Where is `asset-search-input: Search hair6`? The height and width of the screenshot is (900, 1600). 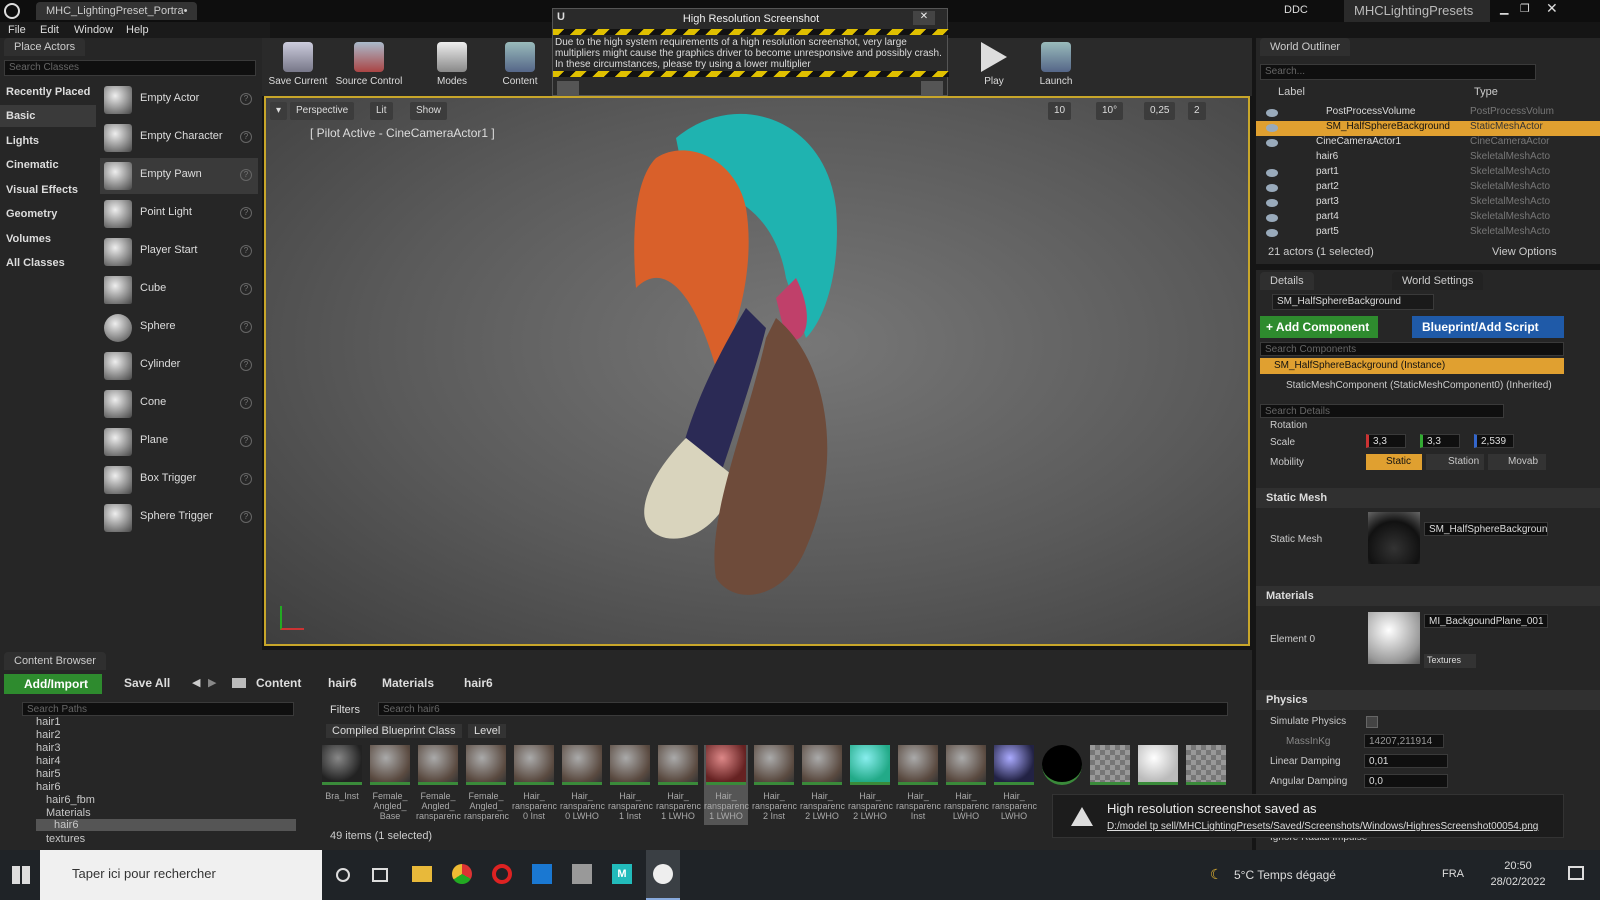 asset-search-input: Search hair6 is located at coordinates (803, 709).